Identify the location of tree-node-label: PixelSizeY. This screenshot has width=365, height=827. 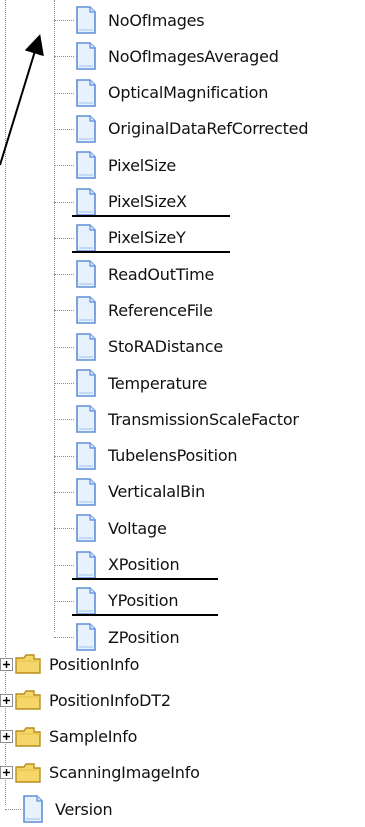
(147, 238).